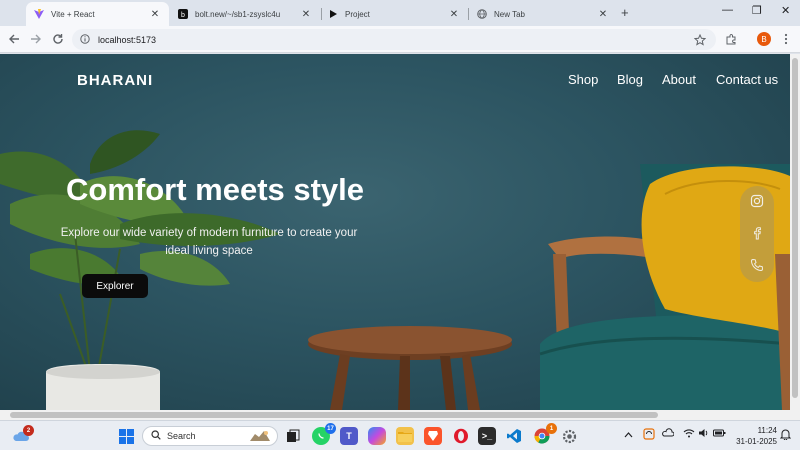 The height and width of the screenshot is (450, 800). I want to click on instagram-icon, so click(757, 201).